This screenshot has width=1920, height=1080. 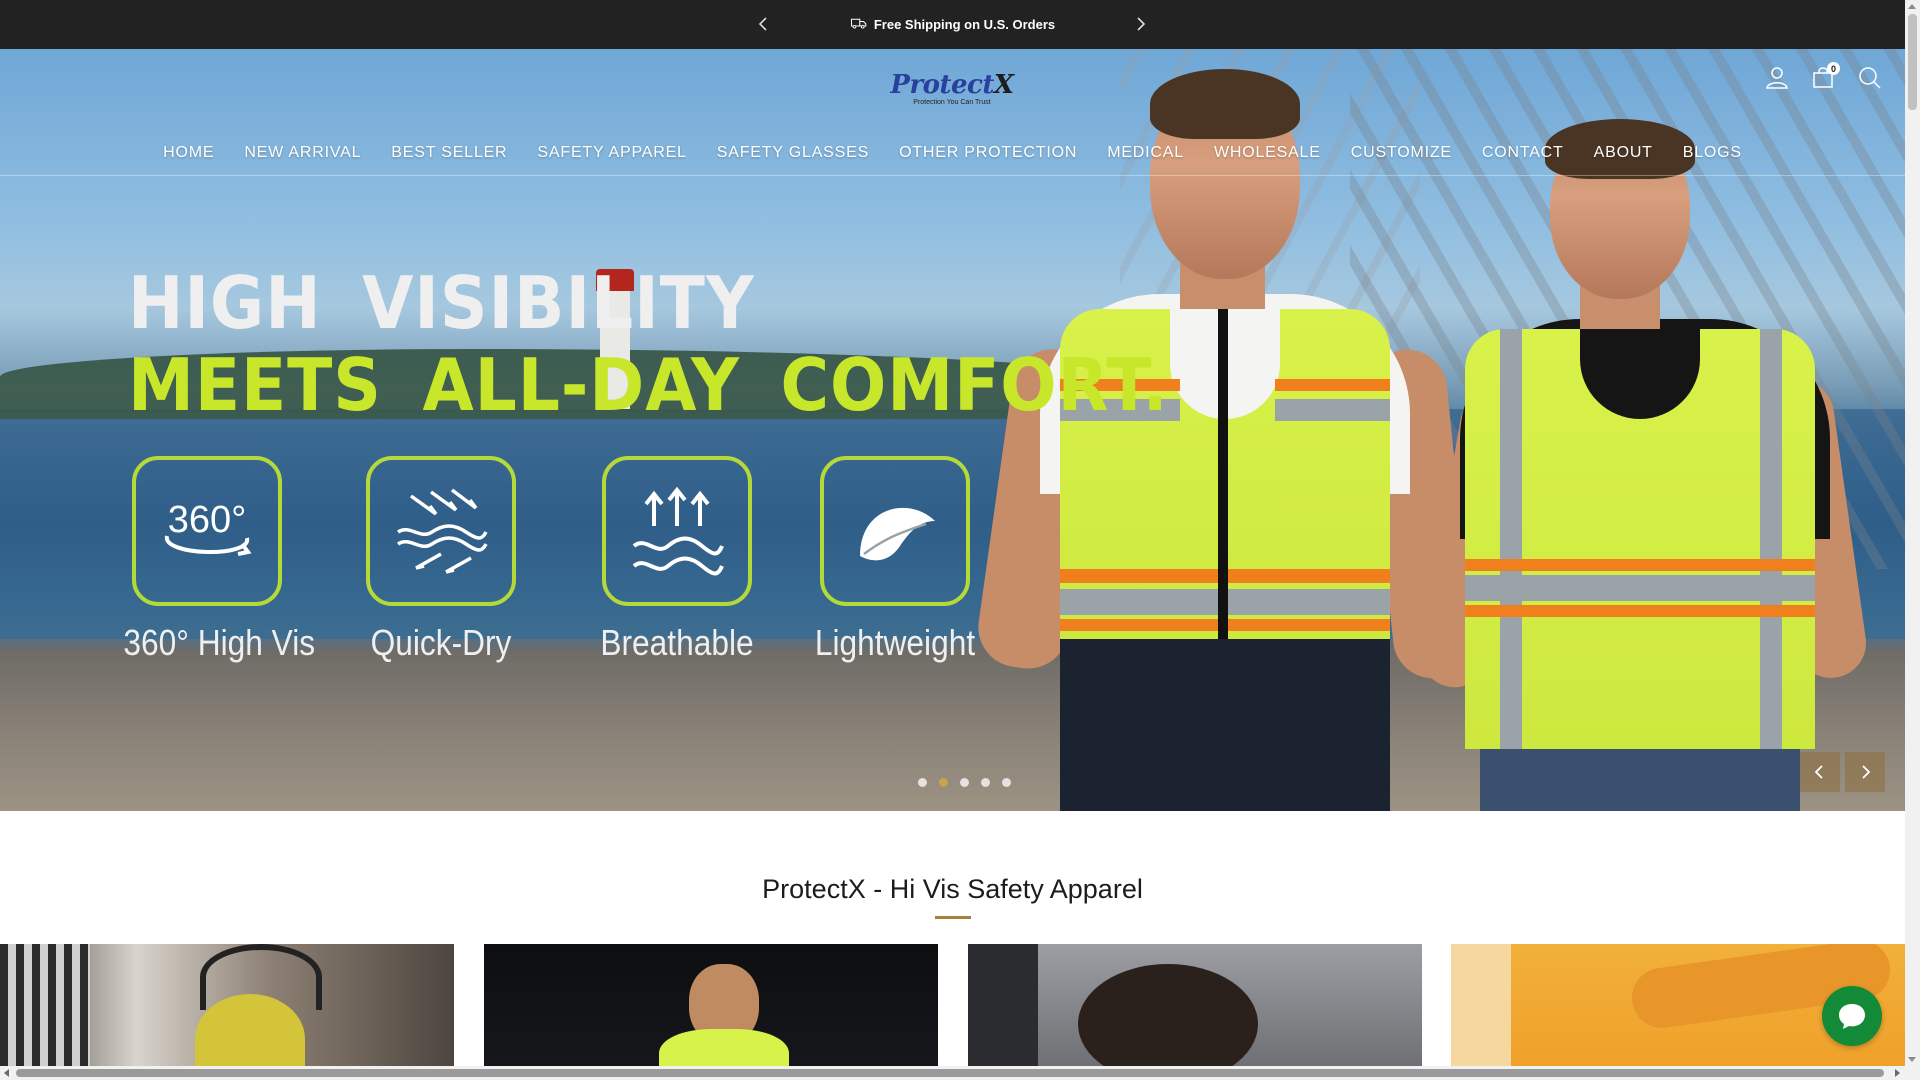 I want to click on nav-item-new-arrival: NEW ARRIVAL, so click(x=302, y=153).